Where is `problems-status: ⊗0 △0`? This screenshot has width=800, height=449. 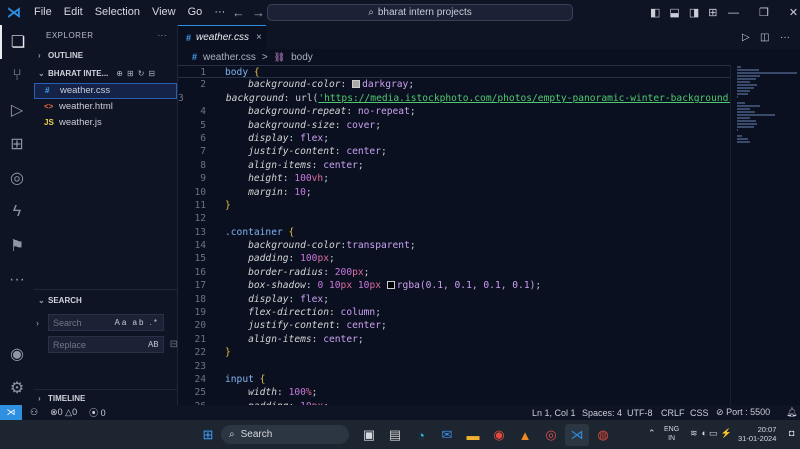 problems-status: ⊗0 △0 is located at coordinates (63, 412).